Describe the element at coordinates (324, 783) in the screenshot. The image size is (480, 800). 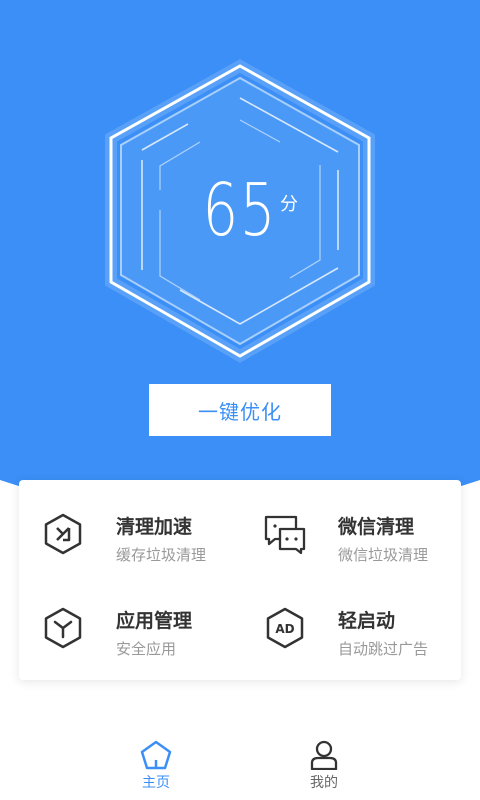
I see `tab-mine-label: 我的` at that location.